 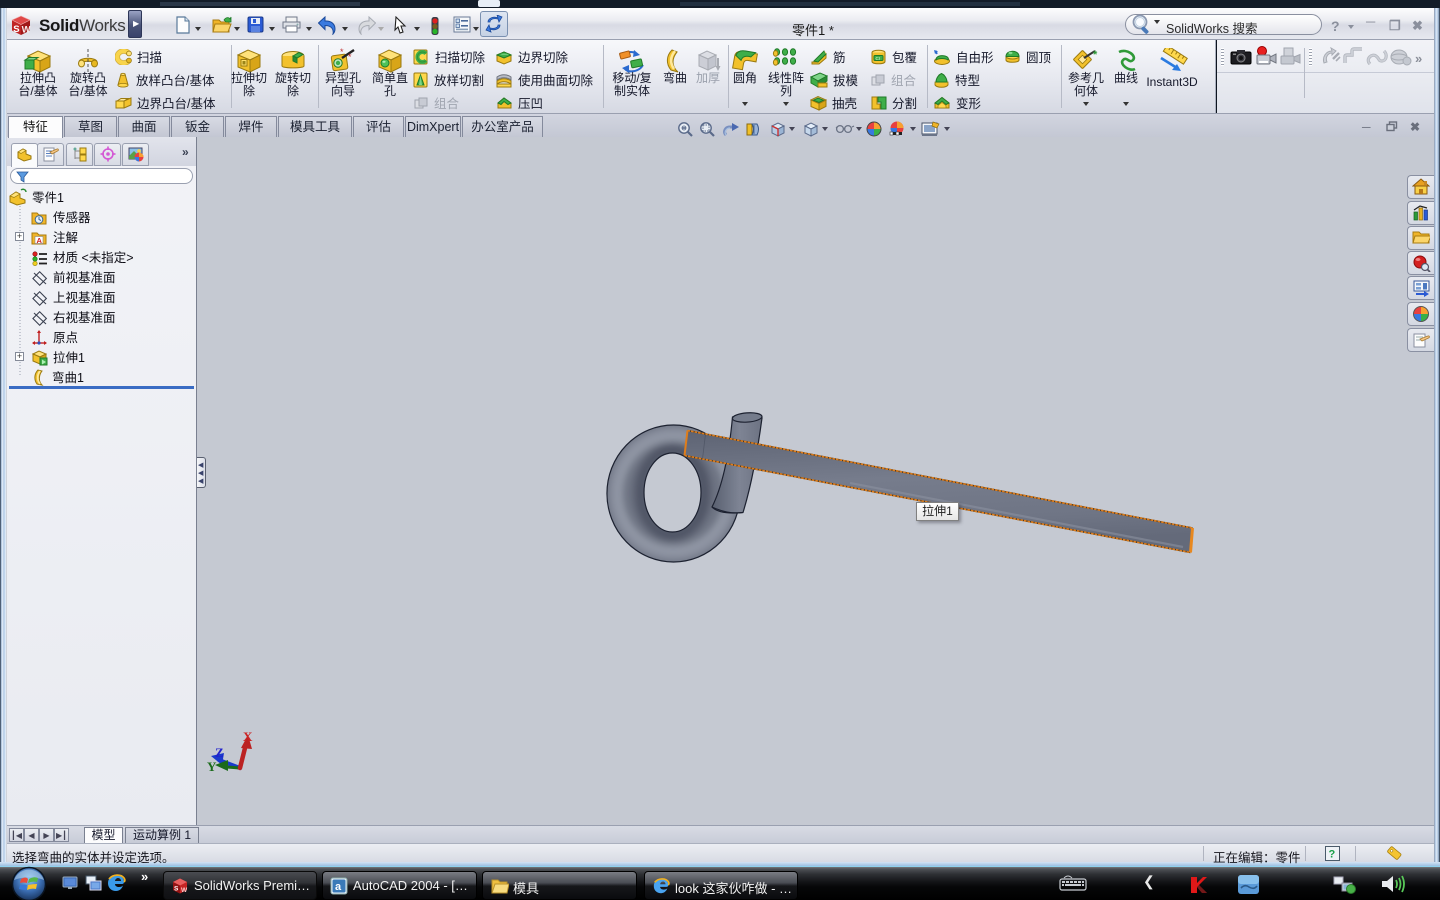 What do you see at coordinates (212, 766) in the screenshot?
I see `svg-text: Y` at bounding box center [212, 766].